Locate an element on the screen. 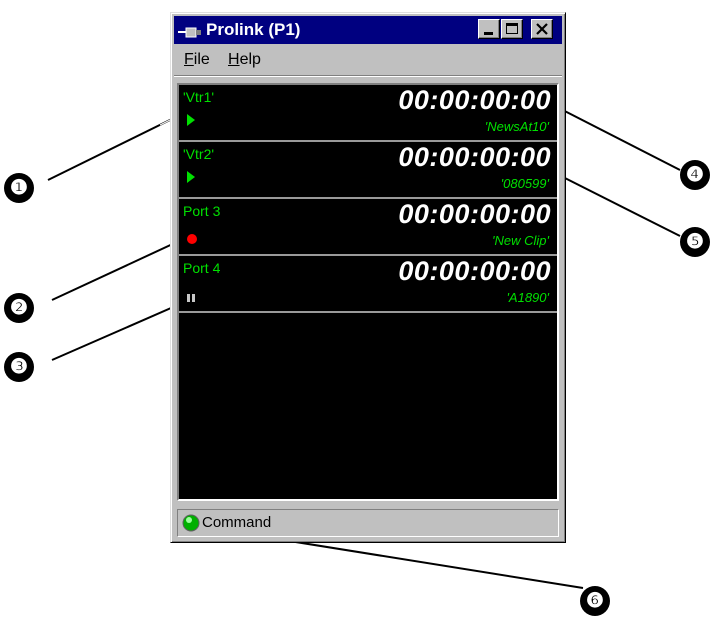 Image resolution: width=712 pixels, height=620 pixels. callout-2: ❷ is located at coordinates (19, 308).